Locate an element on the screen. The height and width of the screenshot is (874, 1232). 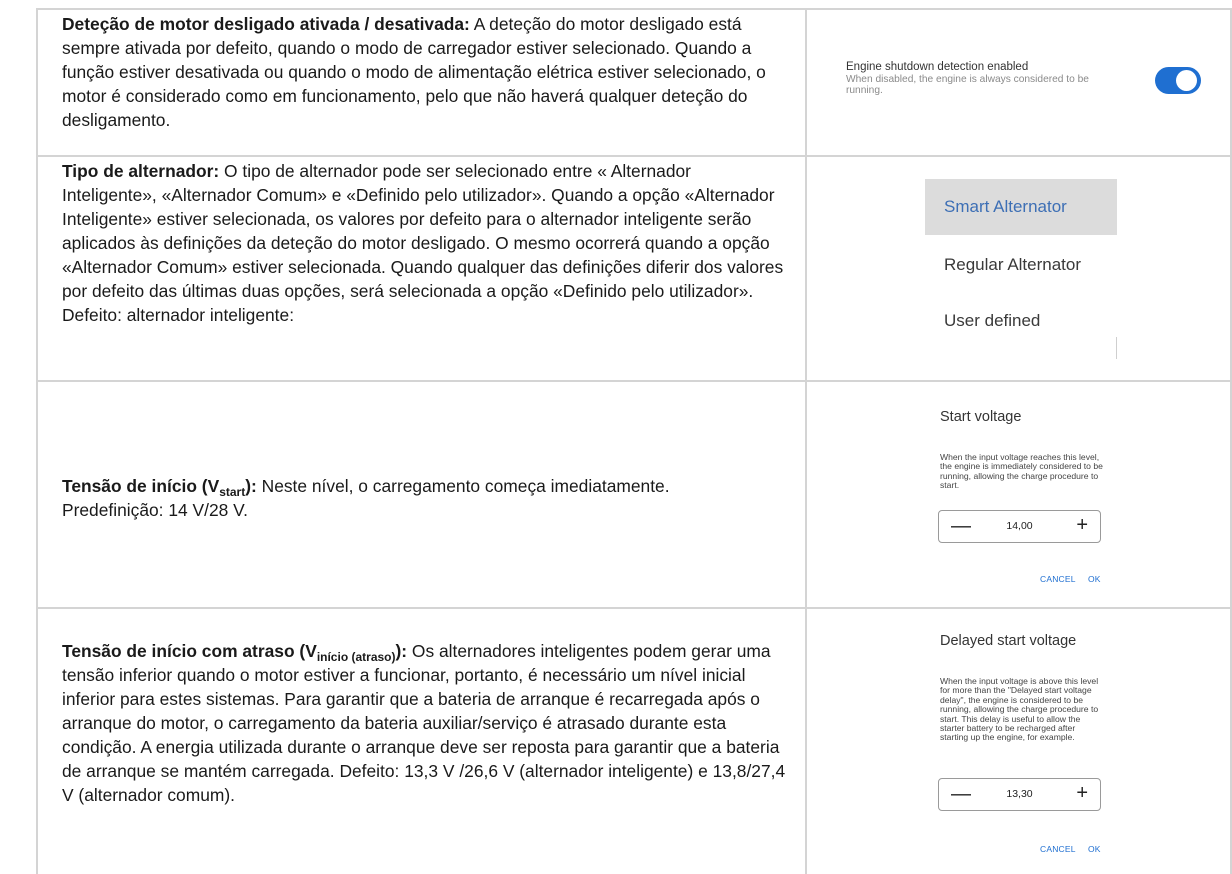
start-voltage-ok-button: OK is located at coordinates (1094, 579).